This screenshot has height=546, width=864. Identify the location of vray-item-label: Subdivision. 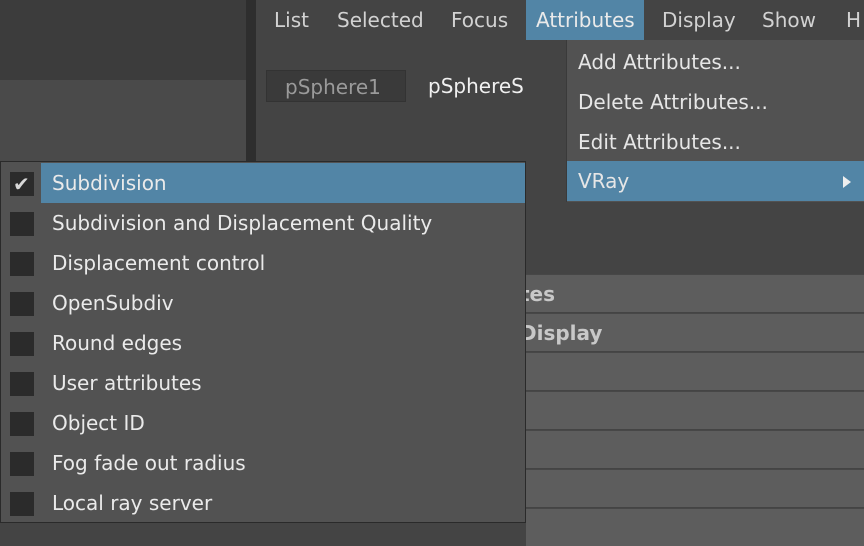
(109, 183).